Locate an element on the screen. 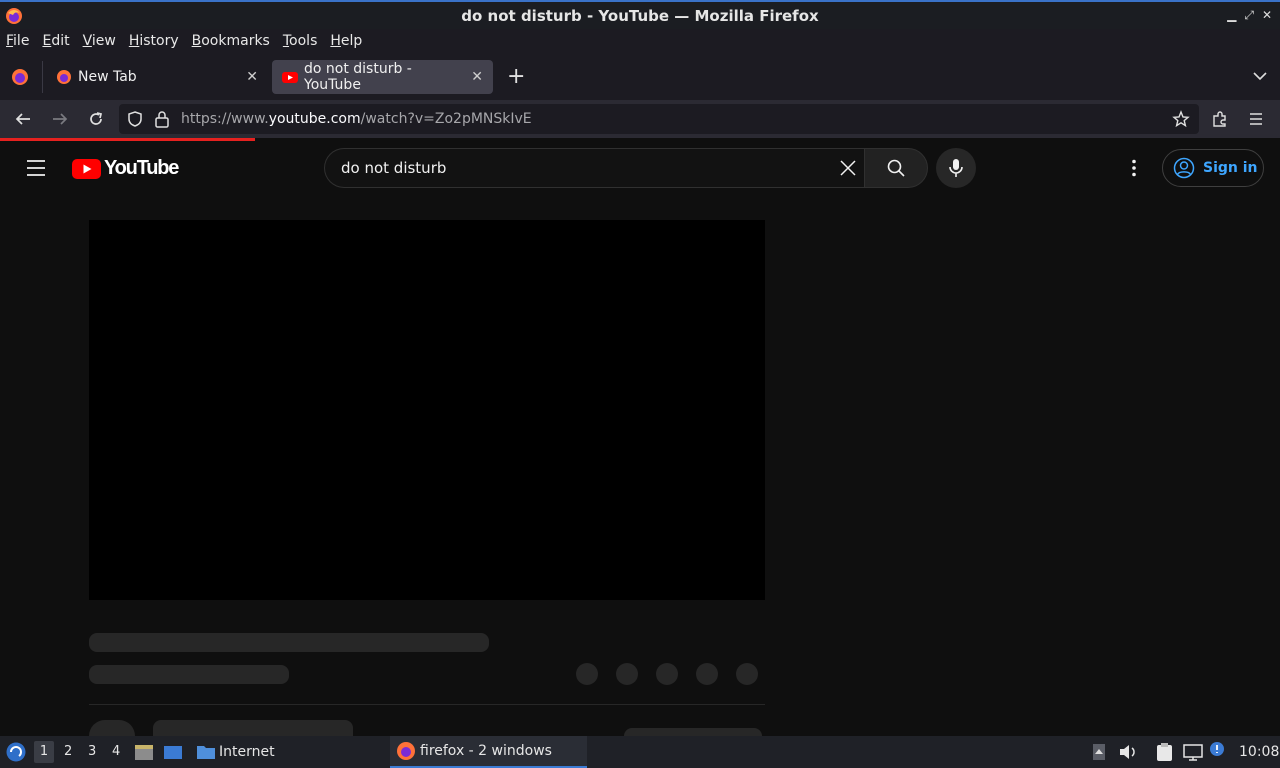  internet-launcher-label: Internet is located at coordinates (247, 752).